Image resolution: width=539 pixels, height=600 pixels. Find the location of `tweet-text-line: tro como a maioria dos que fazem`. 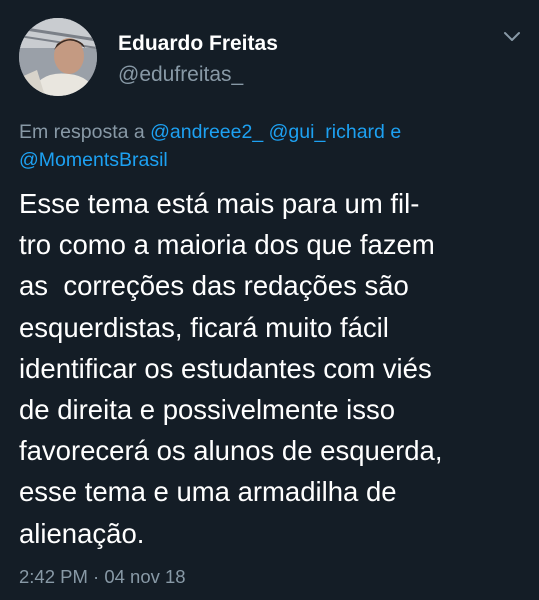

tweet-text-line: tro como a maioria dos que fazem is located at coordinates (227, 245).